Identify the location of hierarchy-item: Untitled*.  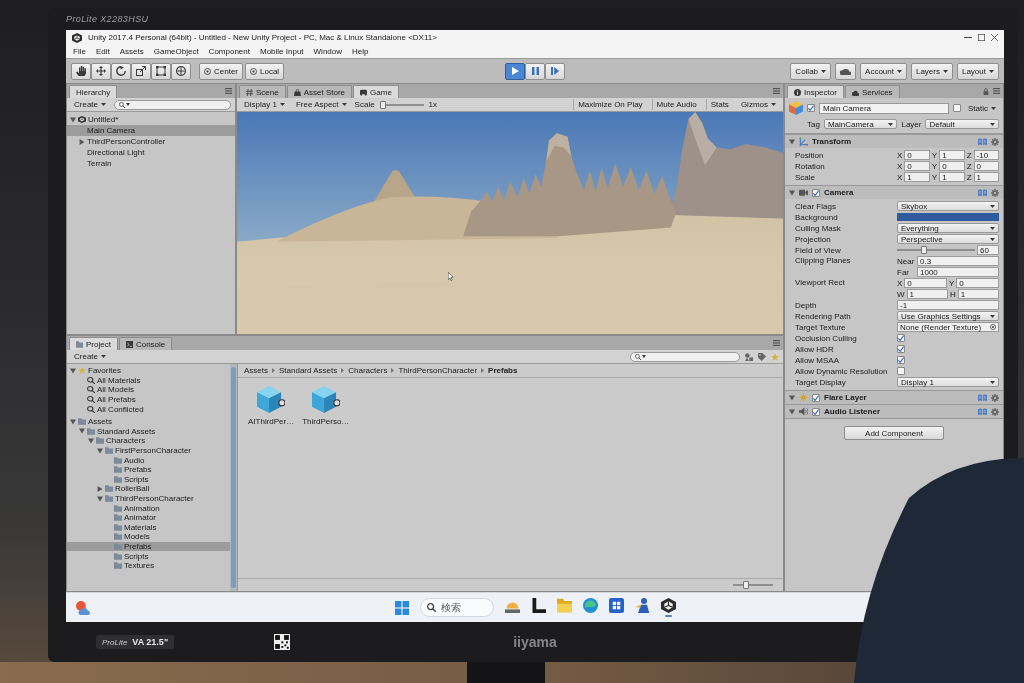
(151, 119).